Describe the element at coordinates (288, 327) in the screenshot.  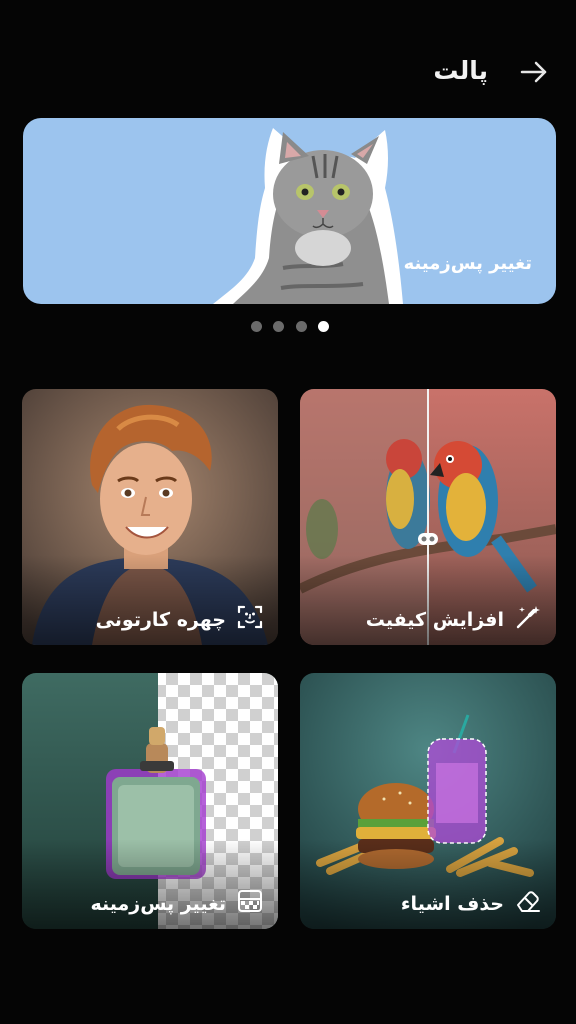
I see `carousel-indicator` at that location.